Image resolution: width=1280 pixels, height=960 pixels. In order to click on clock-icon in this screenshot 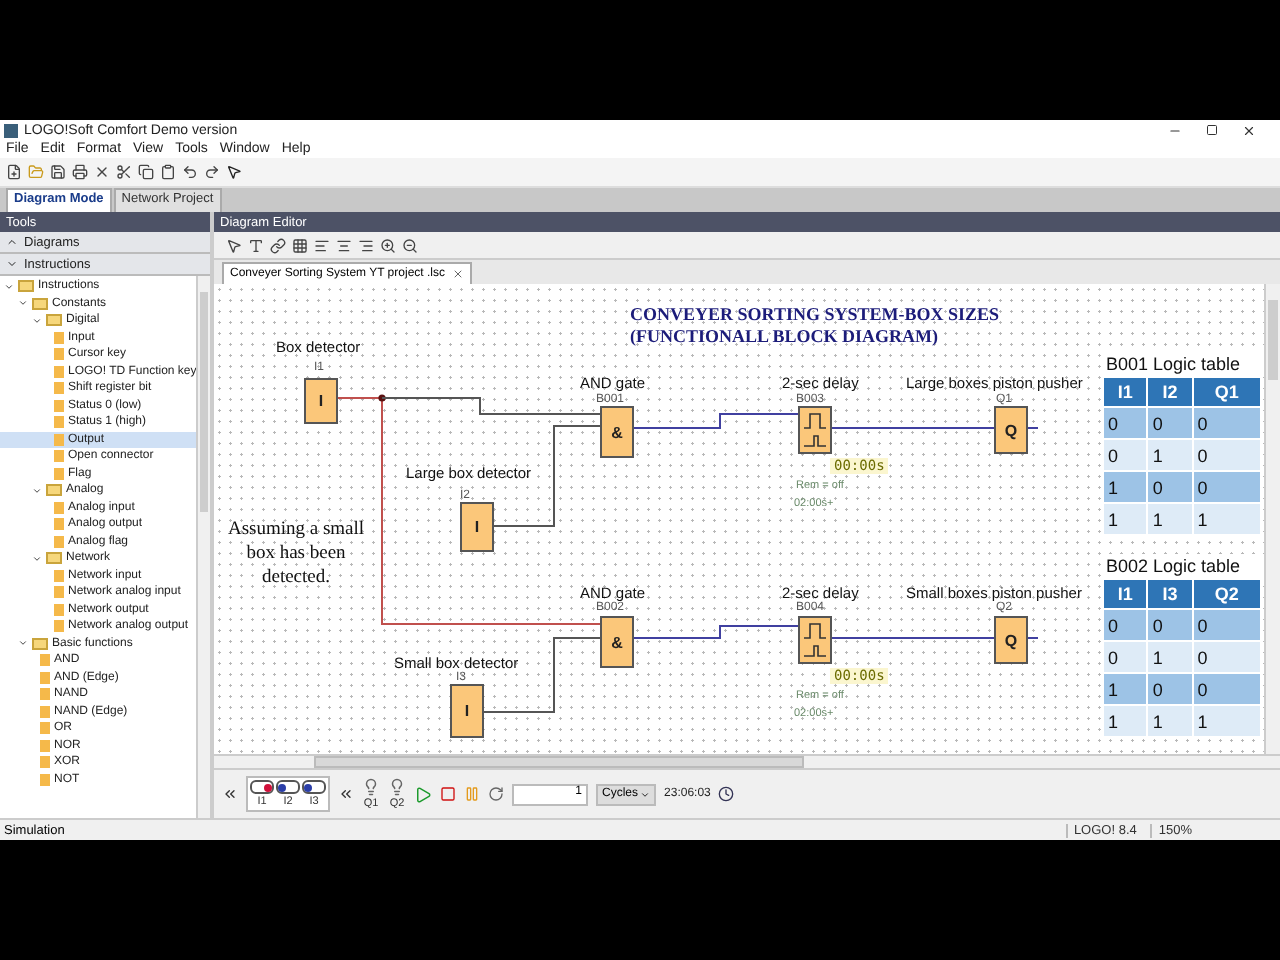, I will do `click(726, 794)`.